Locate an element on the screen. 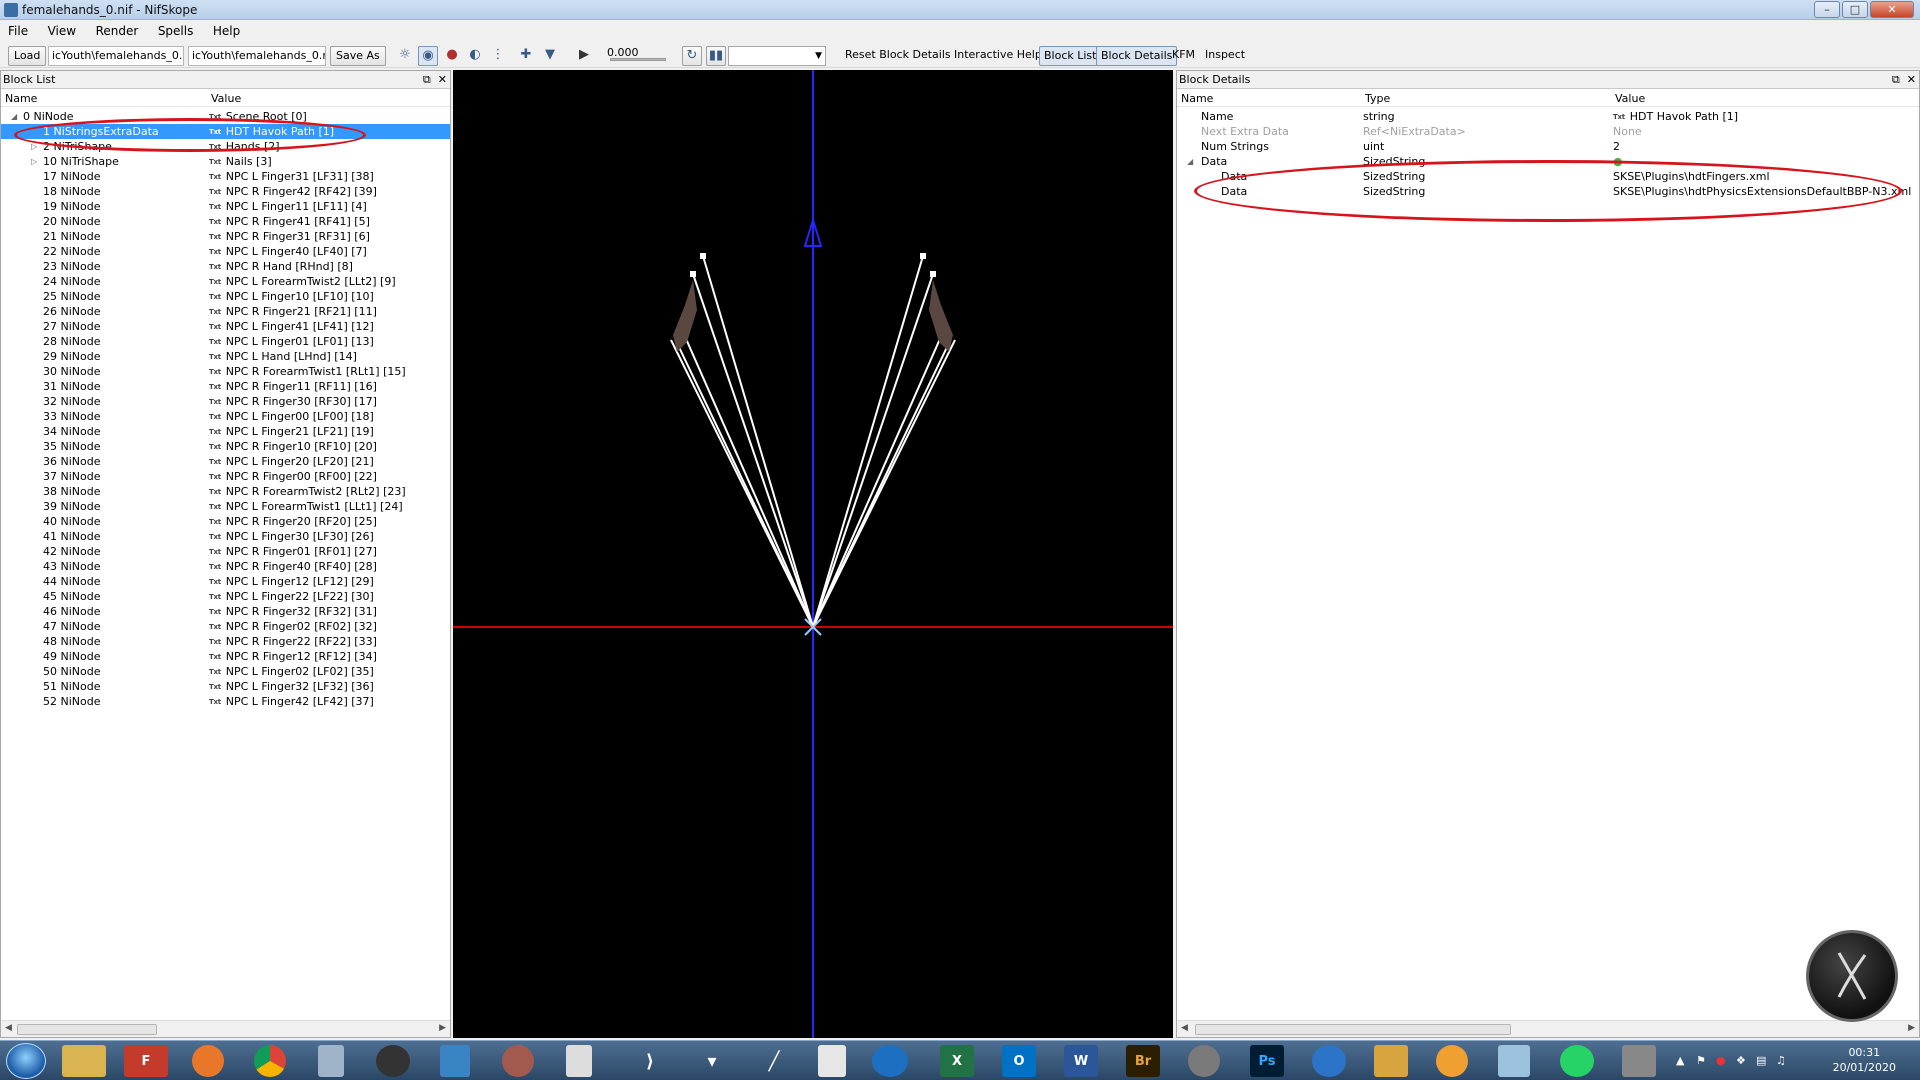 The width and height of the screenshot is (1920, 1080). maximize-button: □ is located at coordinates (1855, 9).